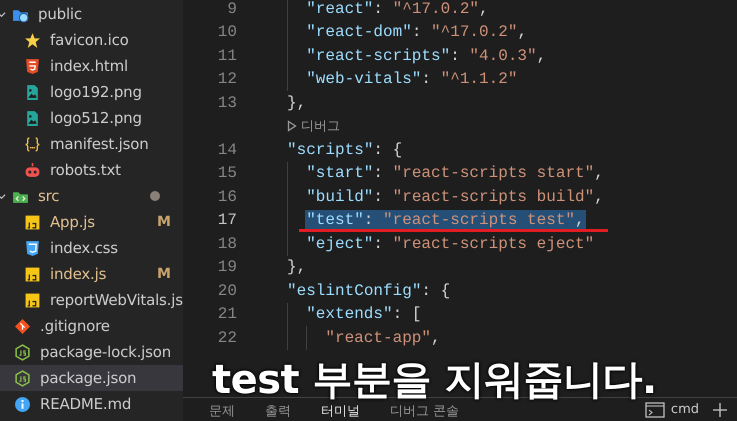 This screenshot has height=421, width=737. What do you see at coordinates (91, 274) in the screenshot?
I see `file-row: index.js M` at bounding box center [91, 274].